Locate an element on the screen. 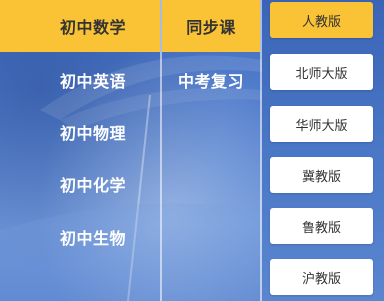  category-item-label: 同步课 is located at coordinates (211, 27).